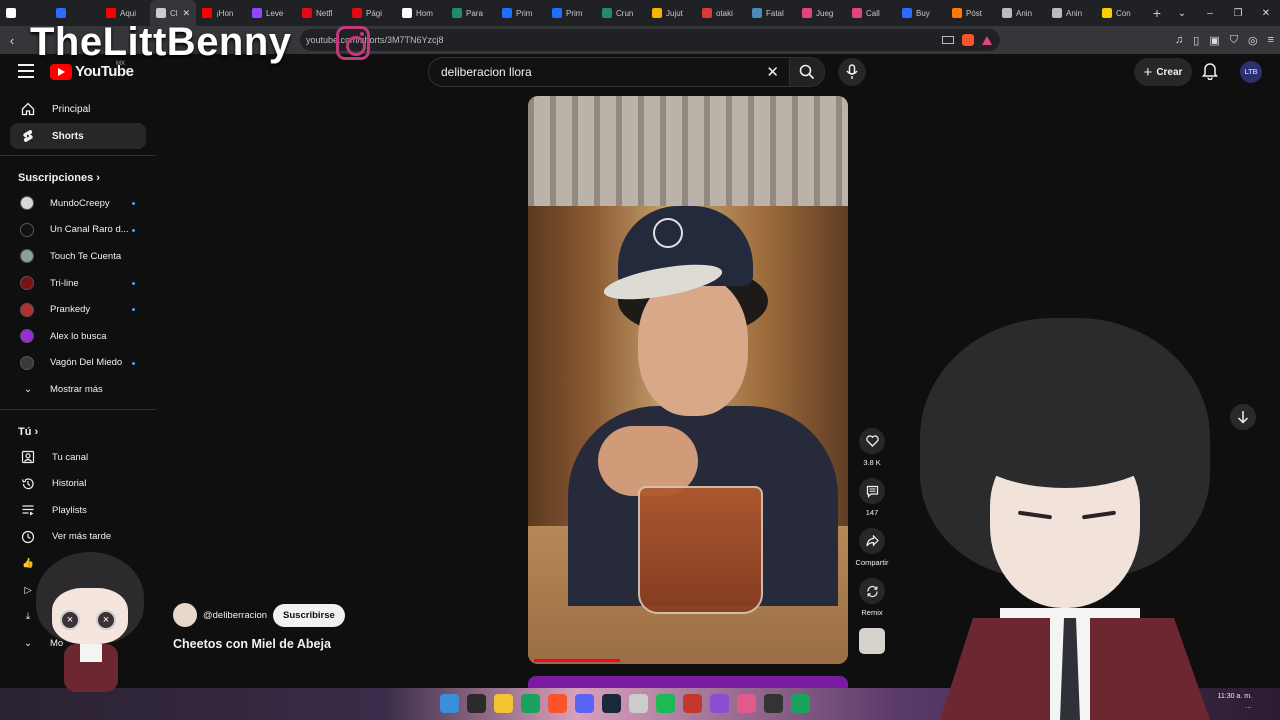 Image resolution: width=1280 pixels, height=720 pixels. What do you see at coordinates (1238, 13) in the screenshot?
I see `maximize-button: ❐` at bounding box center [1238, 13].